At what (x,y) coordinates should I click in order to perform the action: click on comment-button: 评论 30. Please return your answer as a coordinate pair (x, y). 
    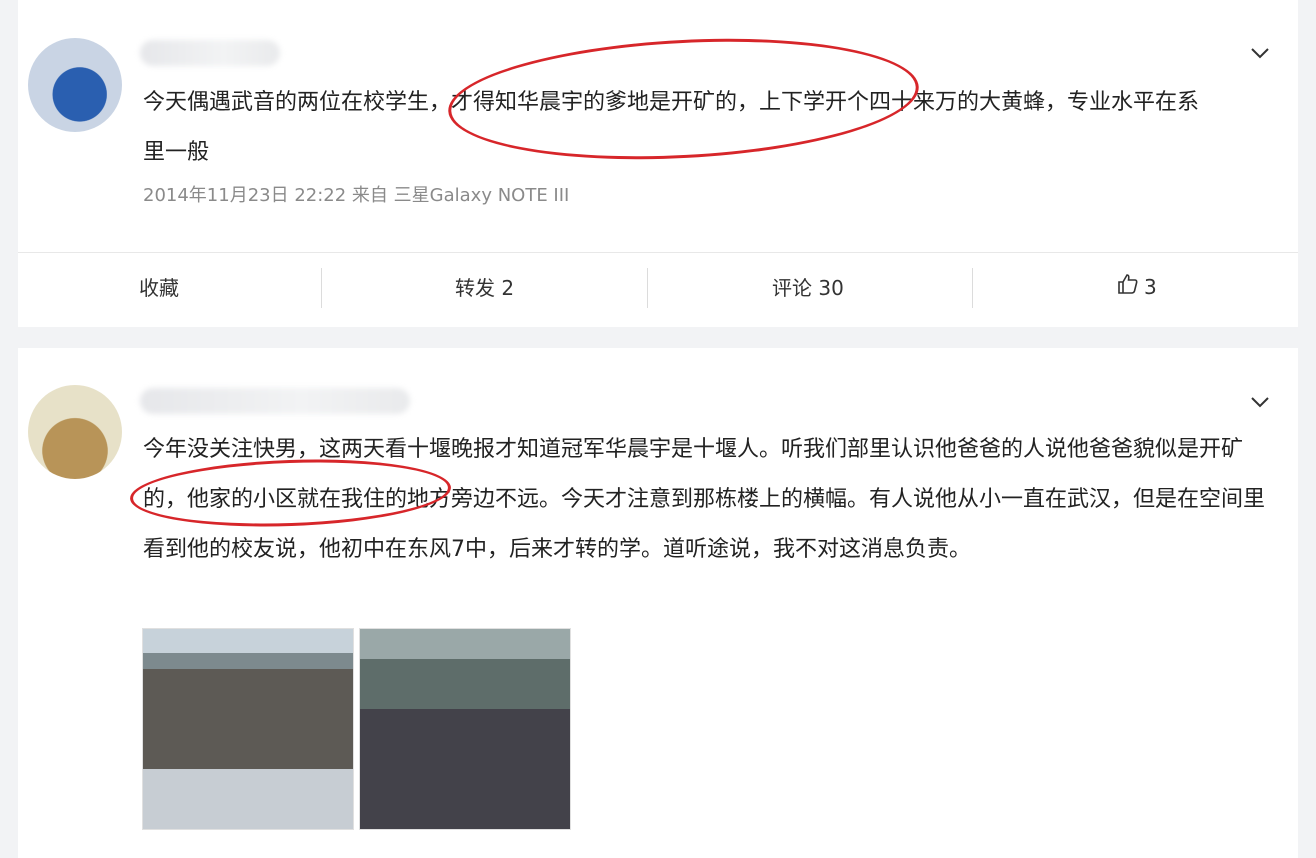
    Looking at the image, I should click on (808, 286).